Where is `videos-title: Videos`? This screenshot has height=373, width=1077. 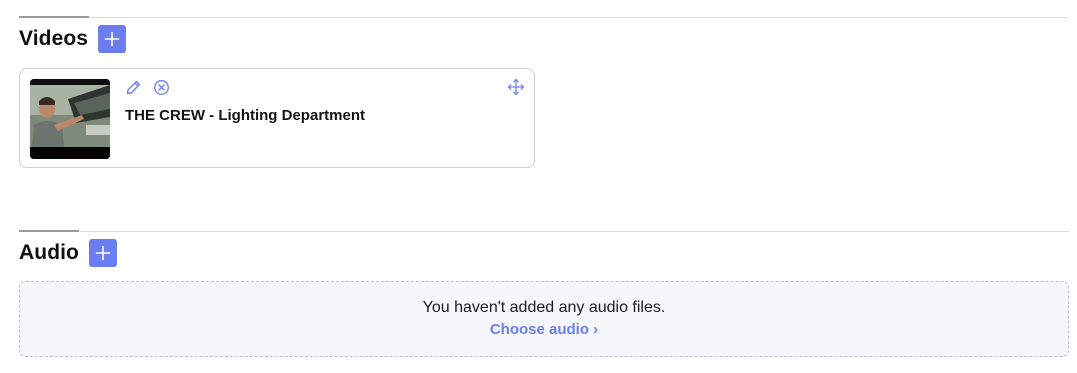
videos-title: Videos is located at coordinates (54, 38).